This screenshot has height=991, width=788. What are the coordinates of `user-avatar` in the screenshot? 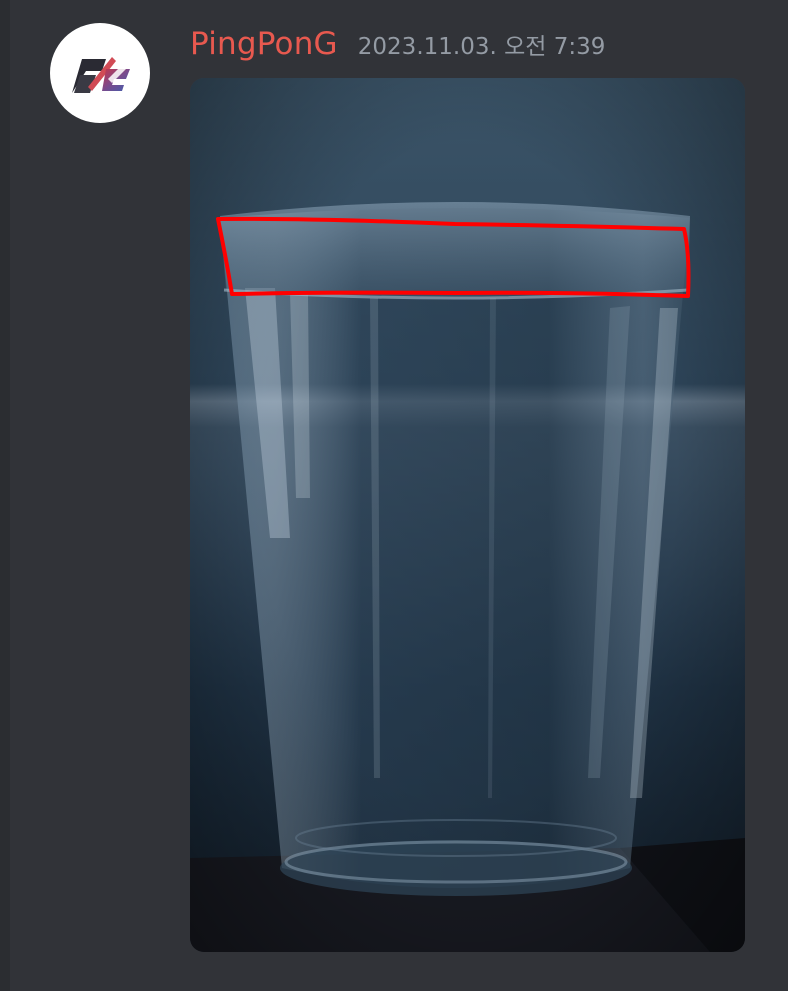 It's located at (100, 73).